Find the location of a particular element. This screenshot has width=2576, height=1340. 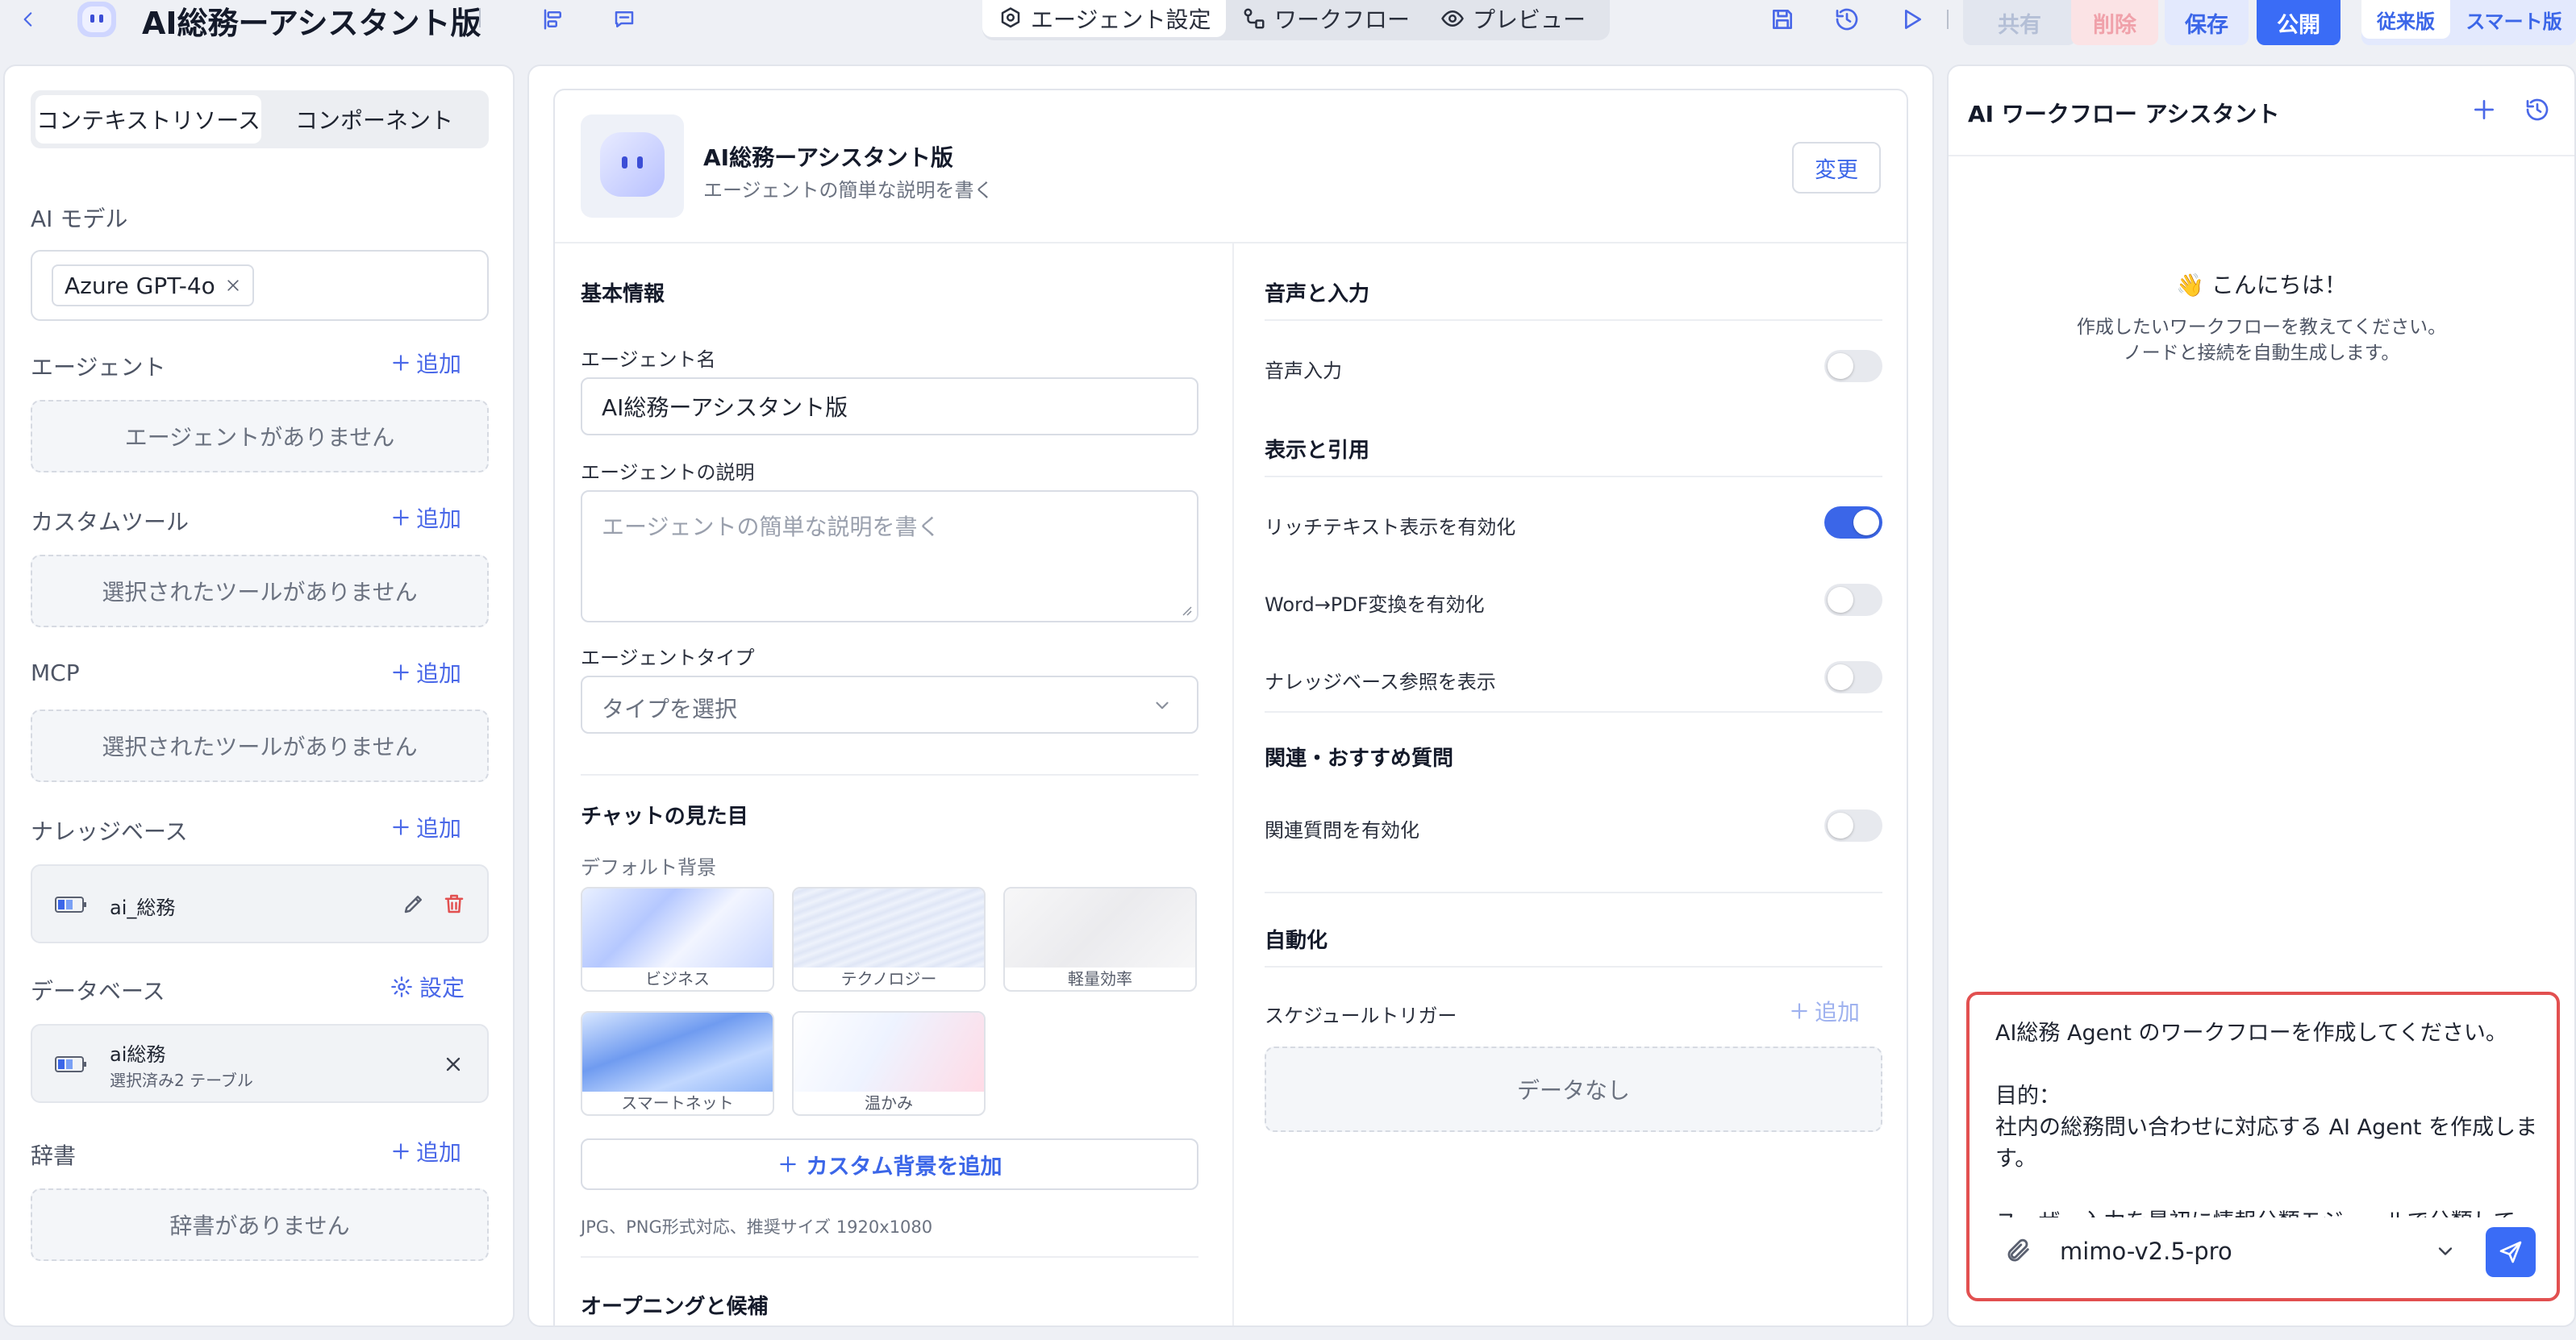

model-chip: Azure GPT-4o is located at coordinates (153, 285).